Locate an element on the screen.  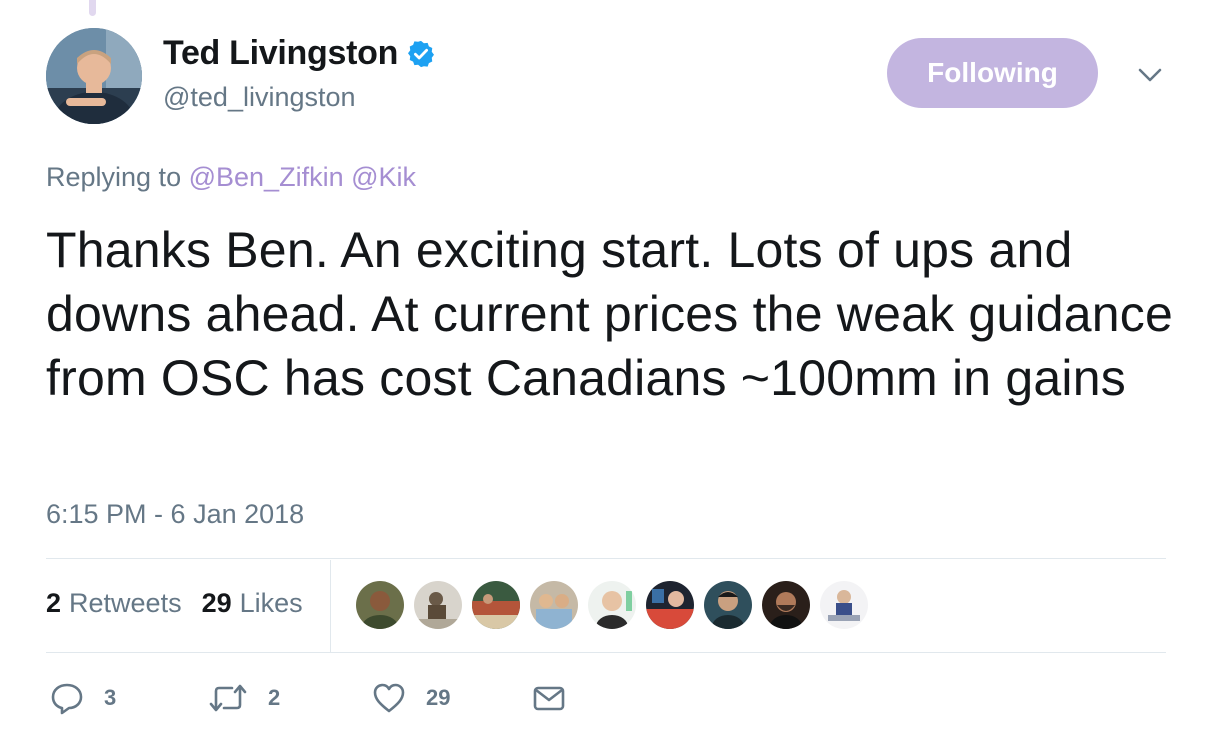
retweet-action: 2 is located at coordinates (244, 698).